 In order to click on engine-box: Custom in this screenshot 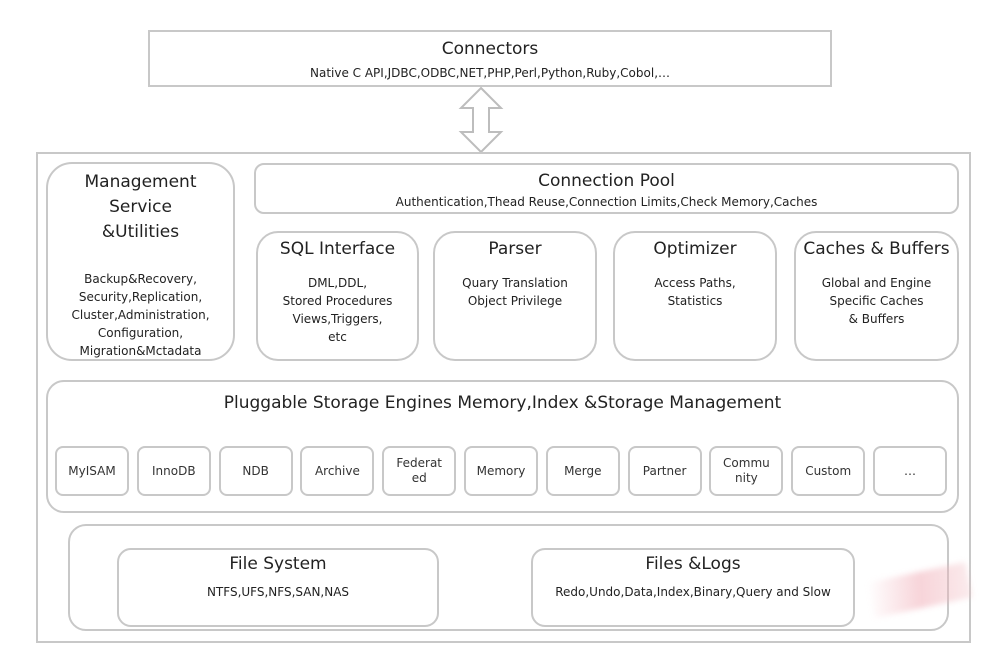, I will do `click(828, 471)`.